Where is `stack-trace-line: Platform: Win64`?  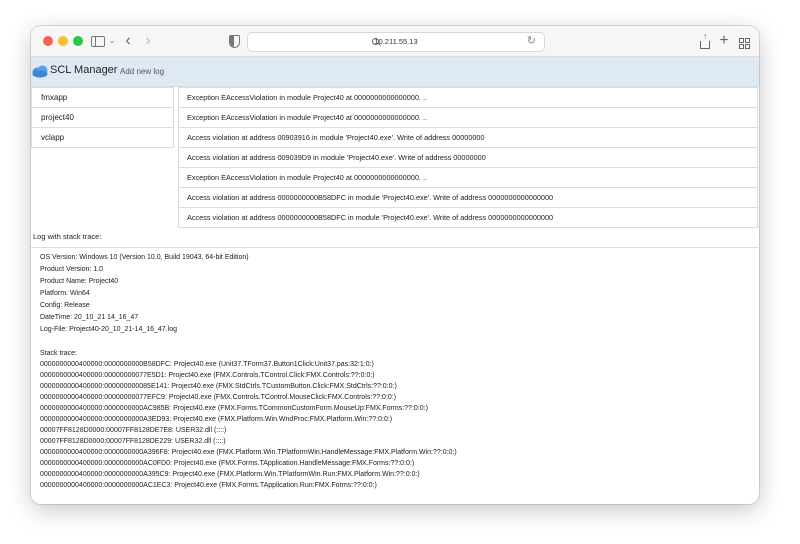 stack-trace-line: Platform: Win64 is located at coordinates (65, 293).